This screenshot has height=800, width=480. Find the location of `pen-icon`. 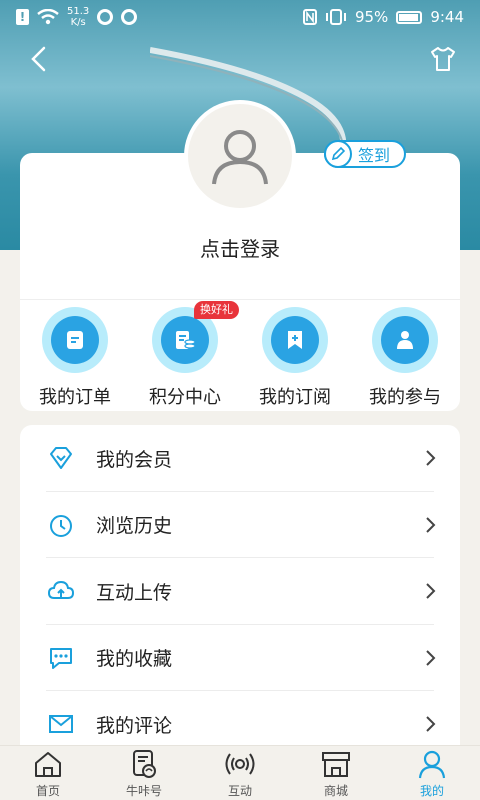

pen-icon is located at coordinates (338, 154).